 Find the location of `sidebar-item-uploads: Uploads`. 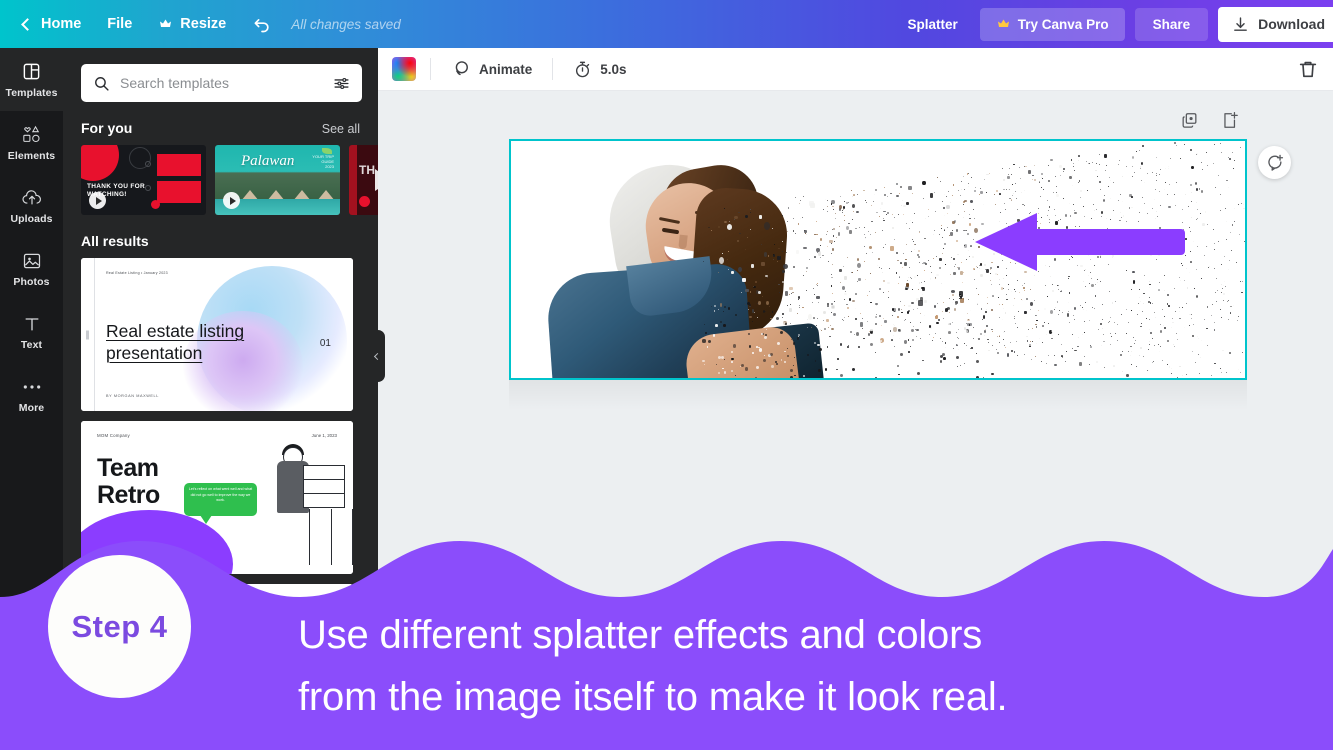

sidebar-item-uploads: Uploads is located at coordinates (31, 205).